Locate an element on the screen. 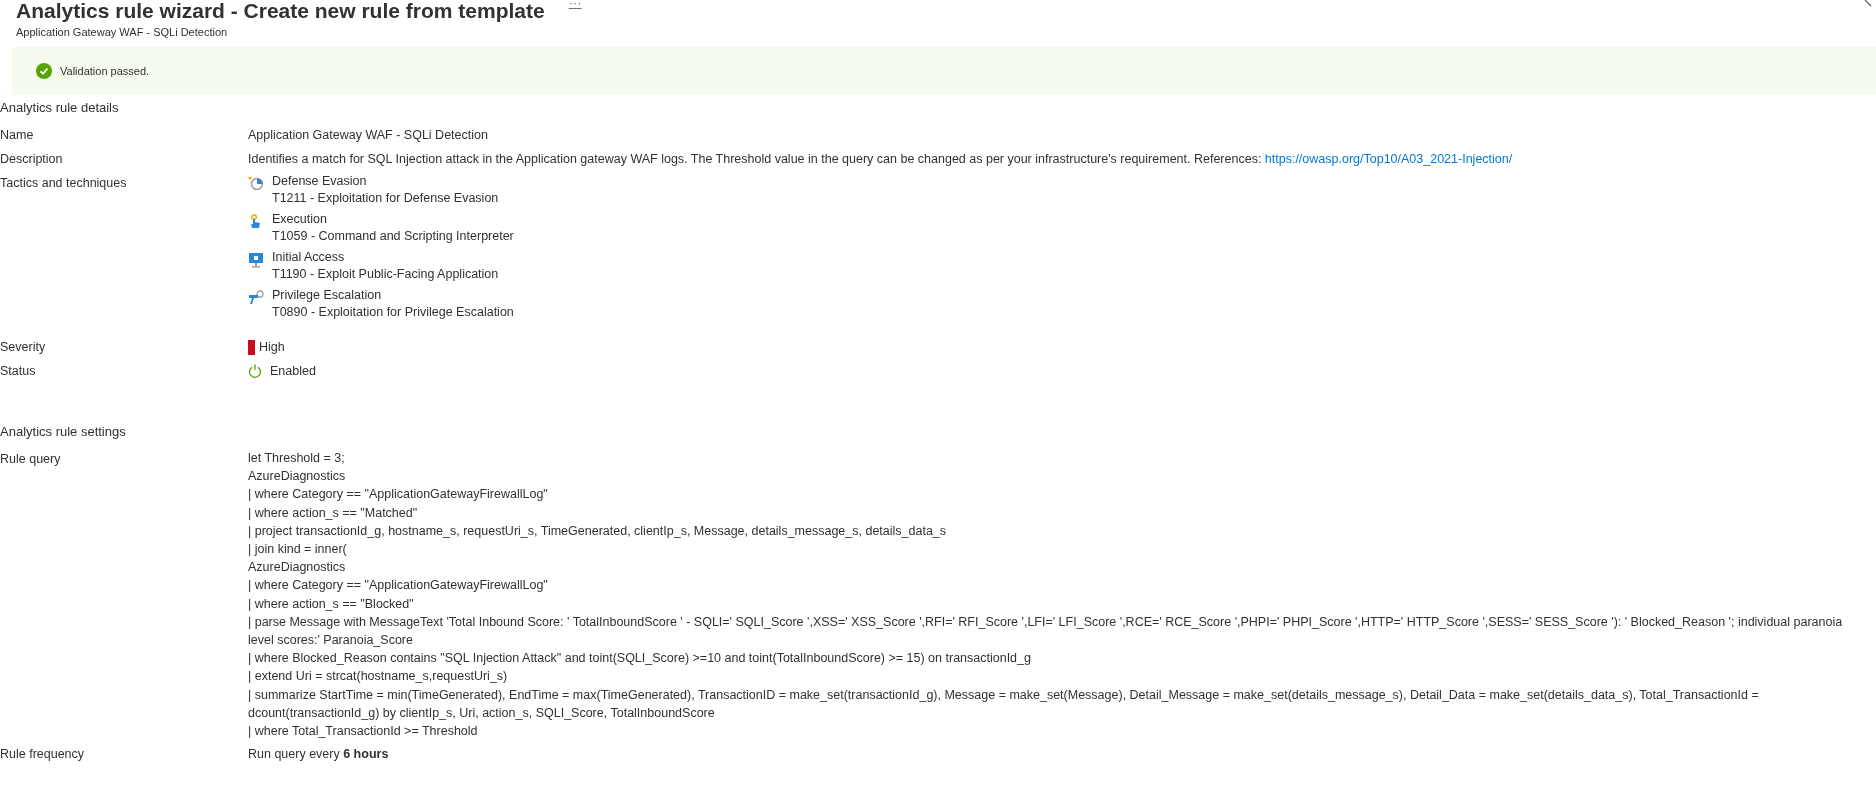  query-line: | where Total_TransactionId >= Threshold is located at coordinates (363, 732).